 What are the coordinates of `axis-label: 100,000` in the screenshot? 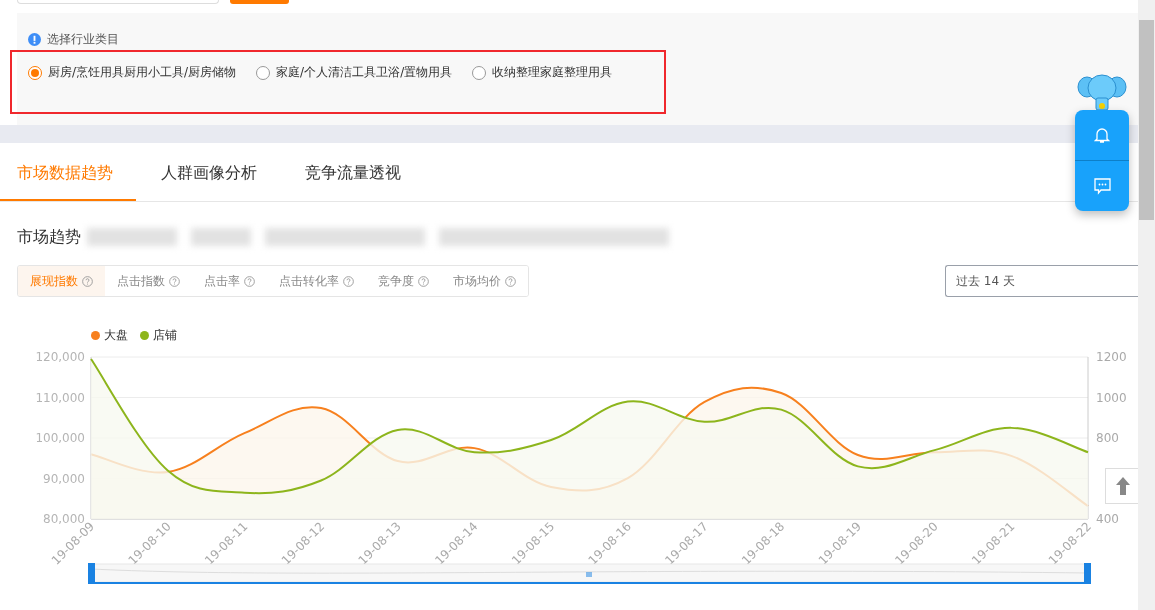 It's located at (60, 438).